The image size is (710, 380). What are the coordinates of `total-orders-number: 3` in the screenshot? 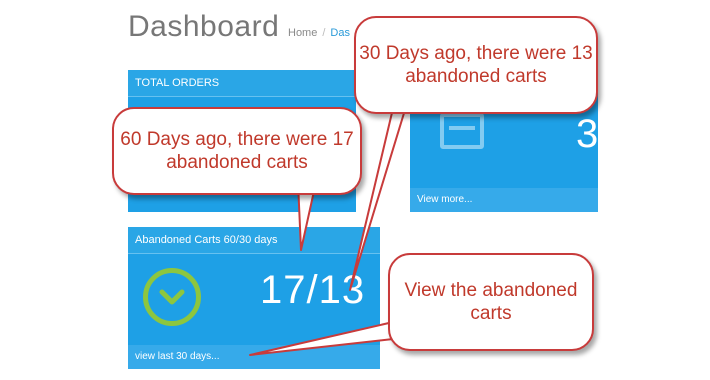 It's located at (588, 134).